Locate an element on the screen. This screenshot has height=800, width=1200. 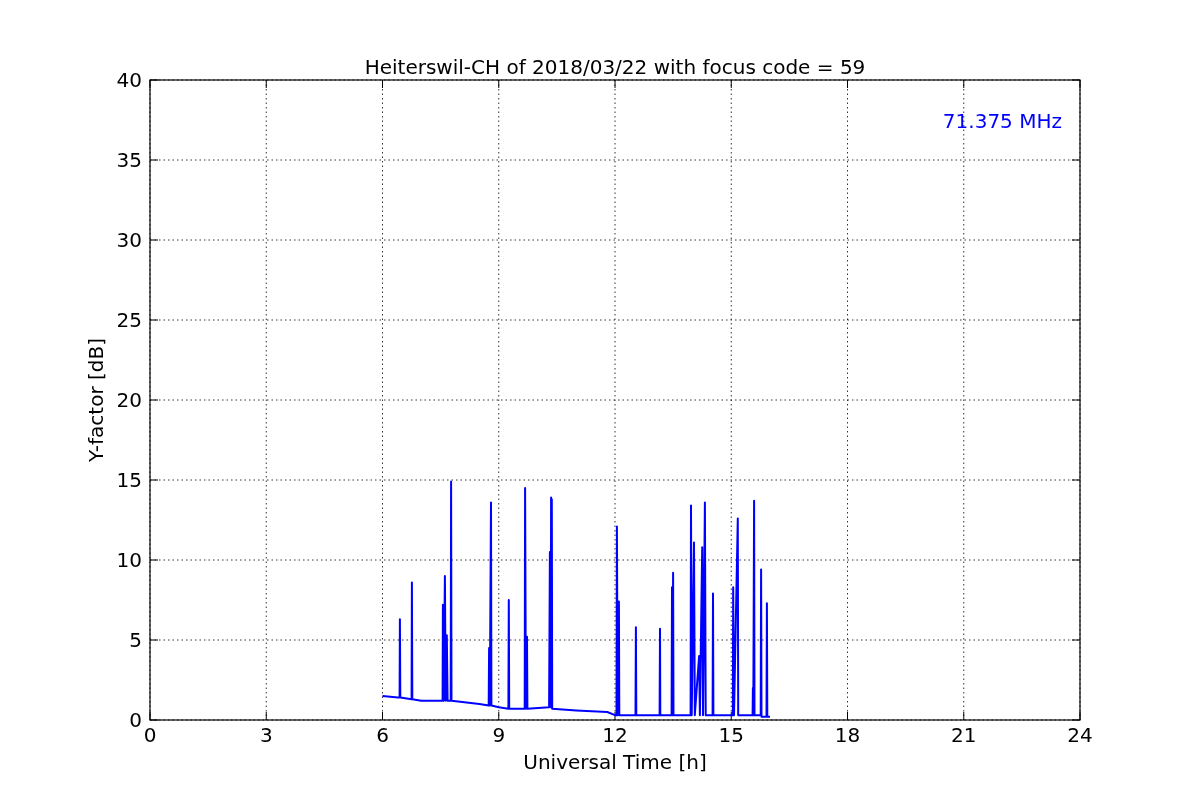
y-tick-label: 10 is located at coordinates (129, 560).